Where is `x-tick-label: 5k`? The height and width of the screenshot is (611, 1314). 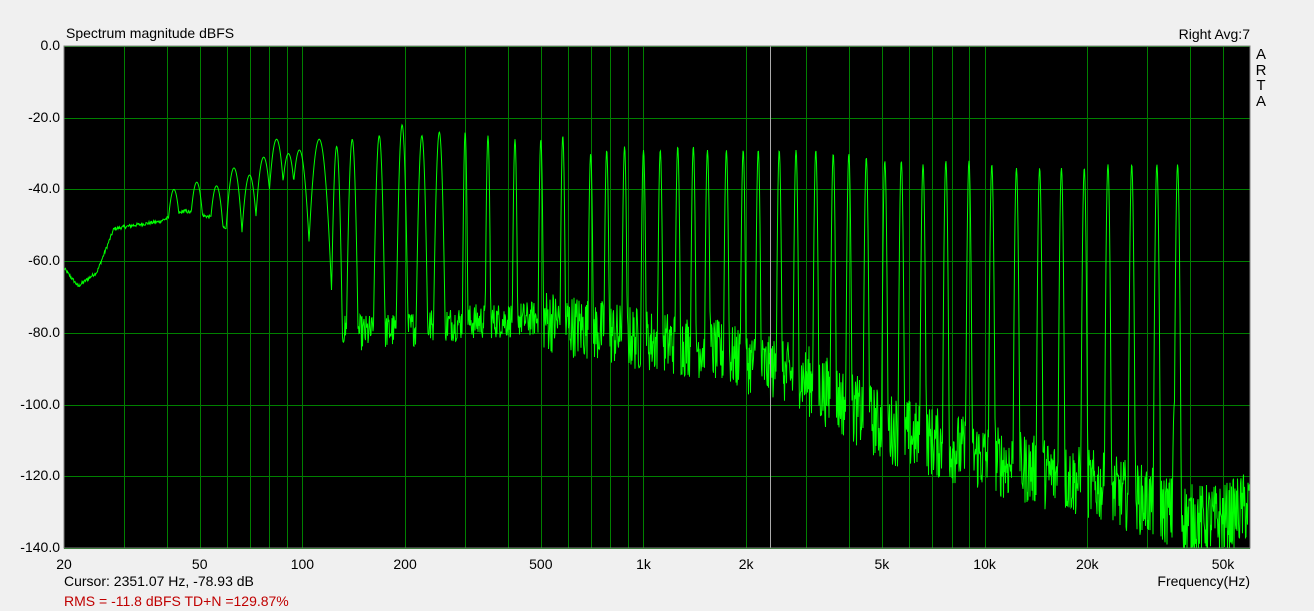 x-tick-label: 5k is located at coordinates (882, 564).